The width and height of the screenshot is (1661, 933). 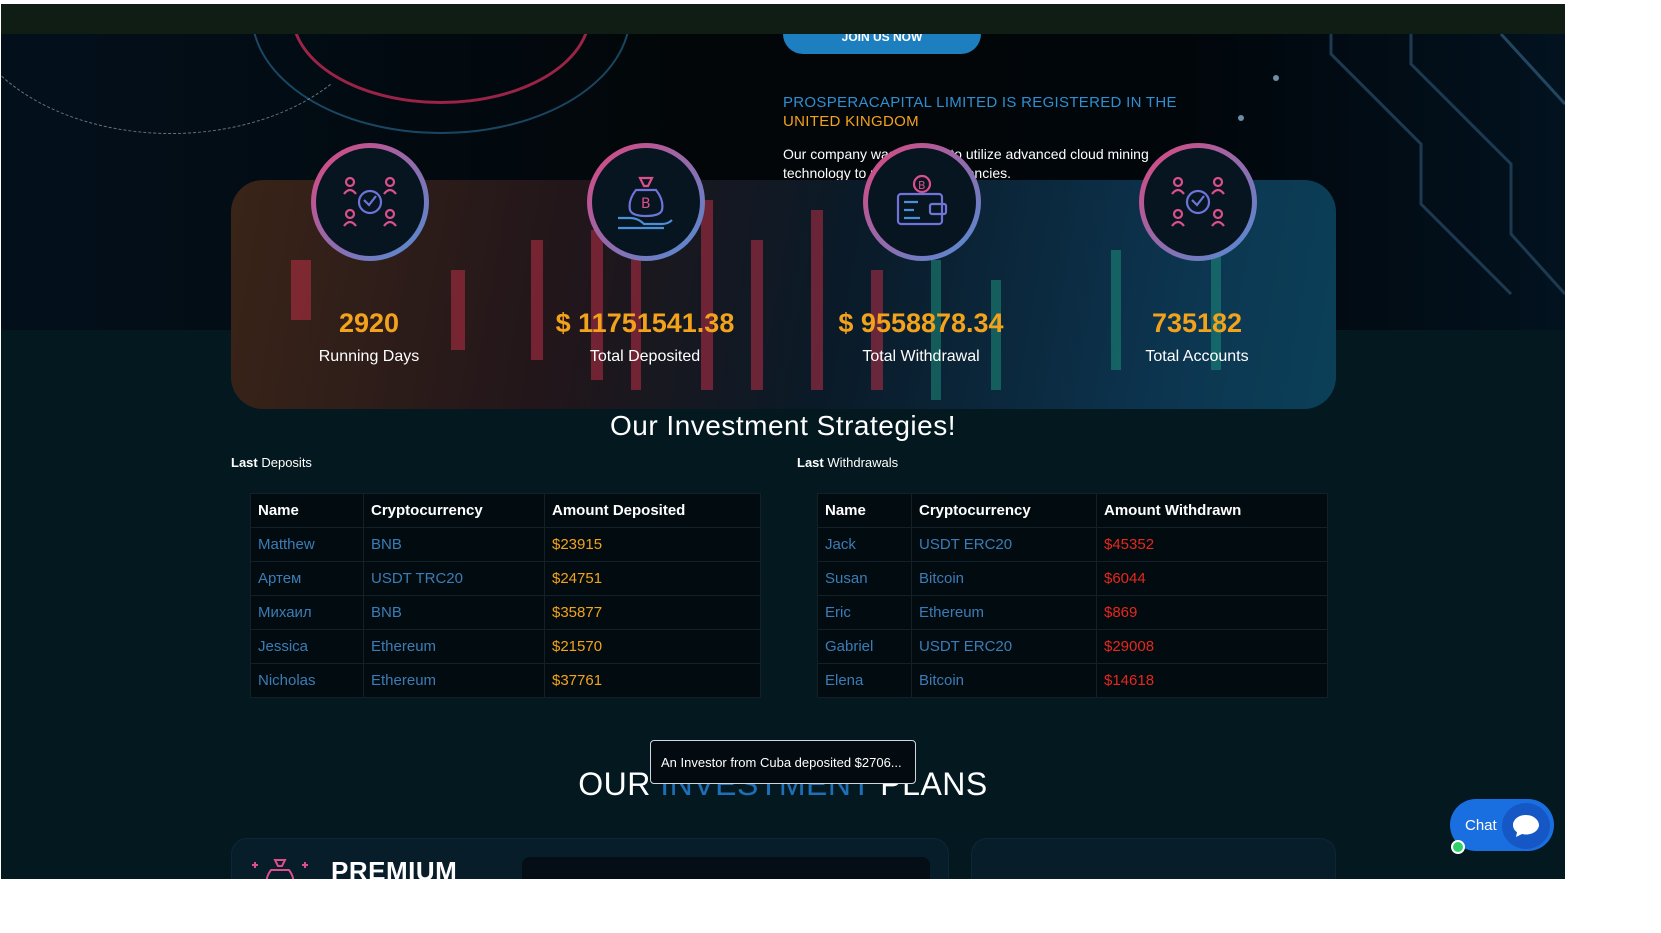 I want to click on deposit-amount: $23915, so click(x=652, y=544).